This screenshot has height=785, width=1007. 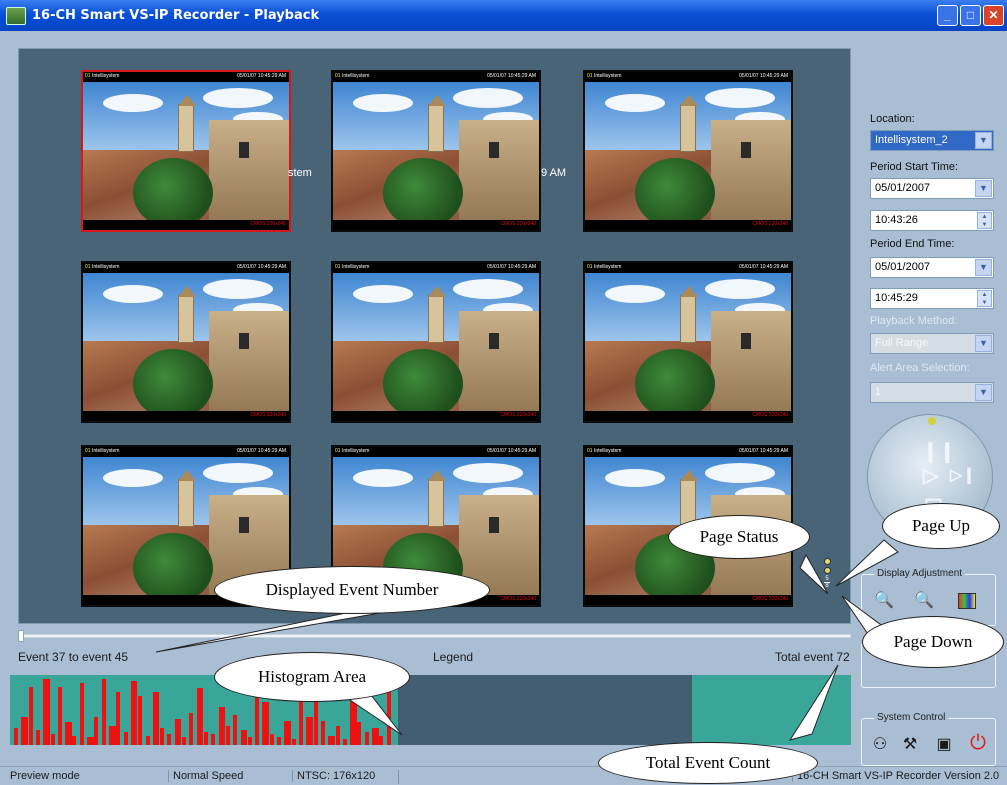 What do you see at coordinates (827, 570) in the screenshot?
I see `page-down-icon` at bounding box center [827, 570].